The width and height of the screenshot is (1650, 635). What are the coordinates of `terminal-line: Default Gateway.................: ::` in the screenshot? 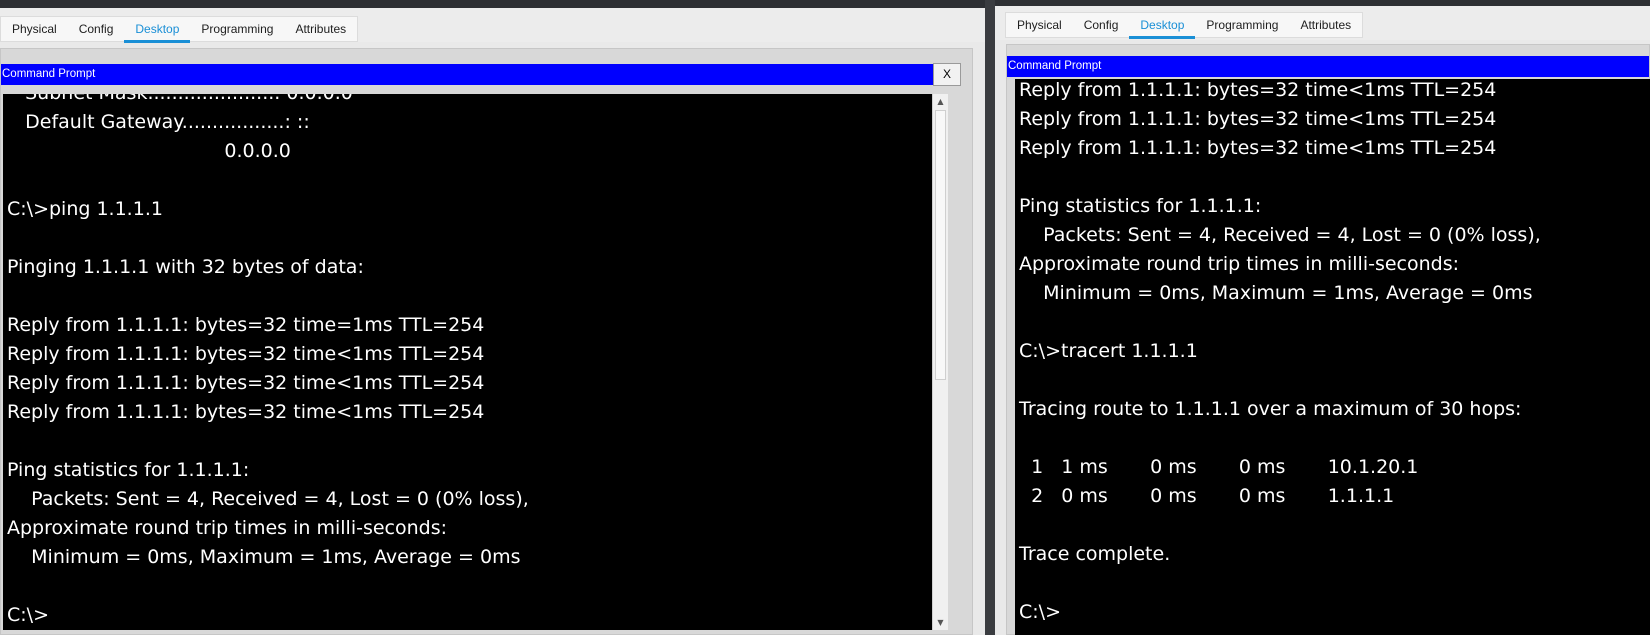 It's located at (158, 122).